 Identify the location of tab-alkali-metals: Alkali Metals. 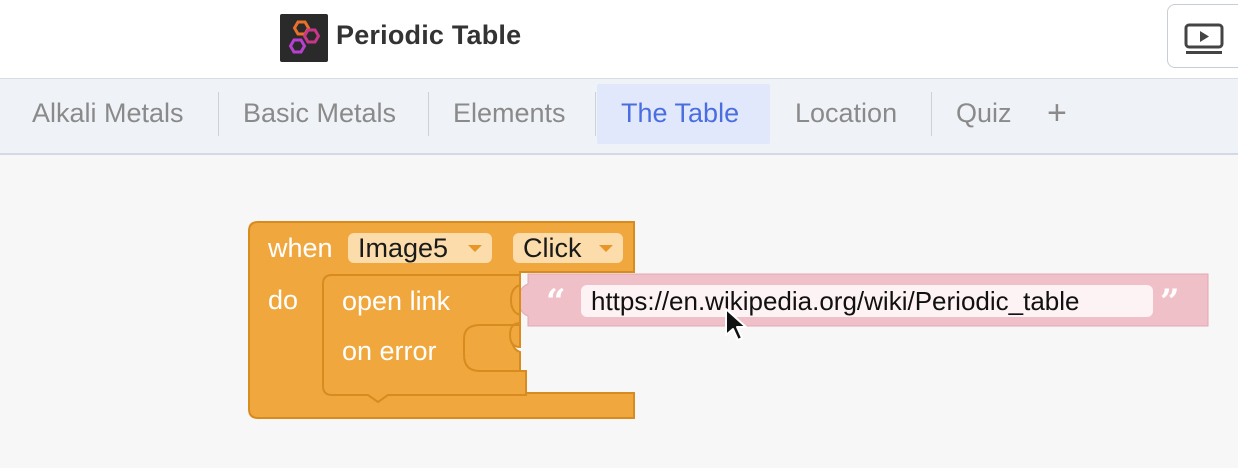
(108, 116).